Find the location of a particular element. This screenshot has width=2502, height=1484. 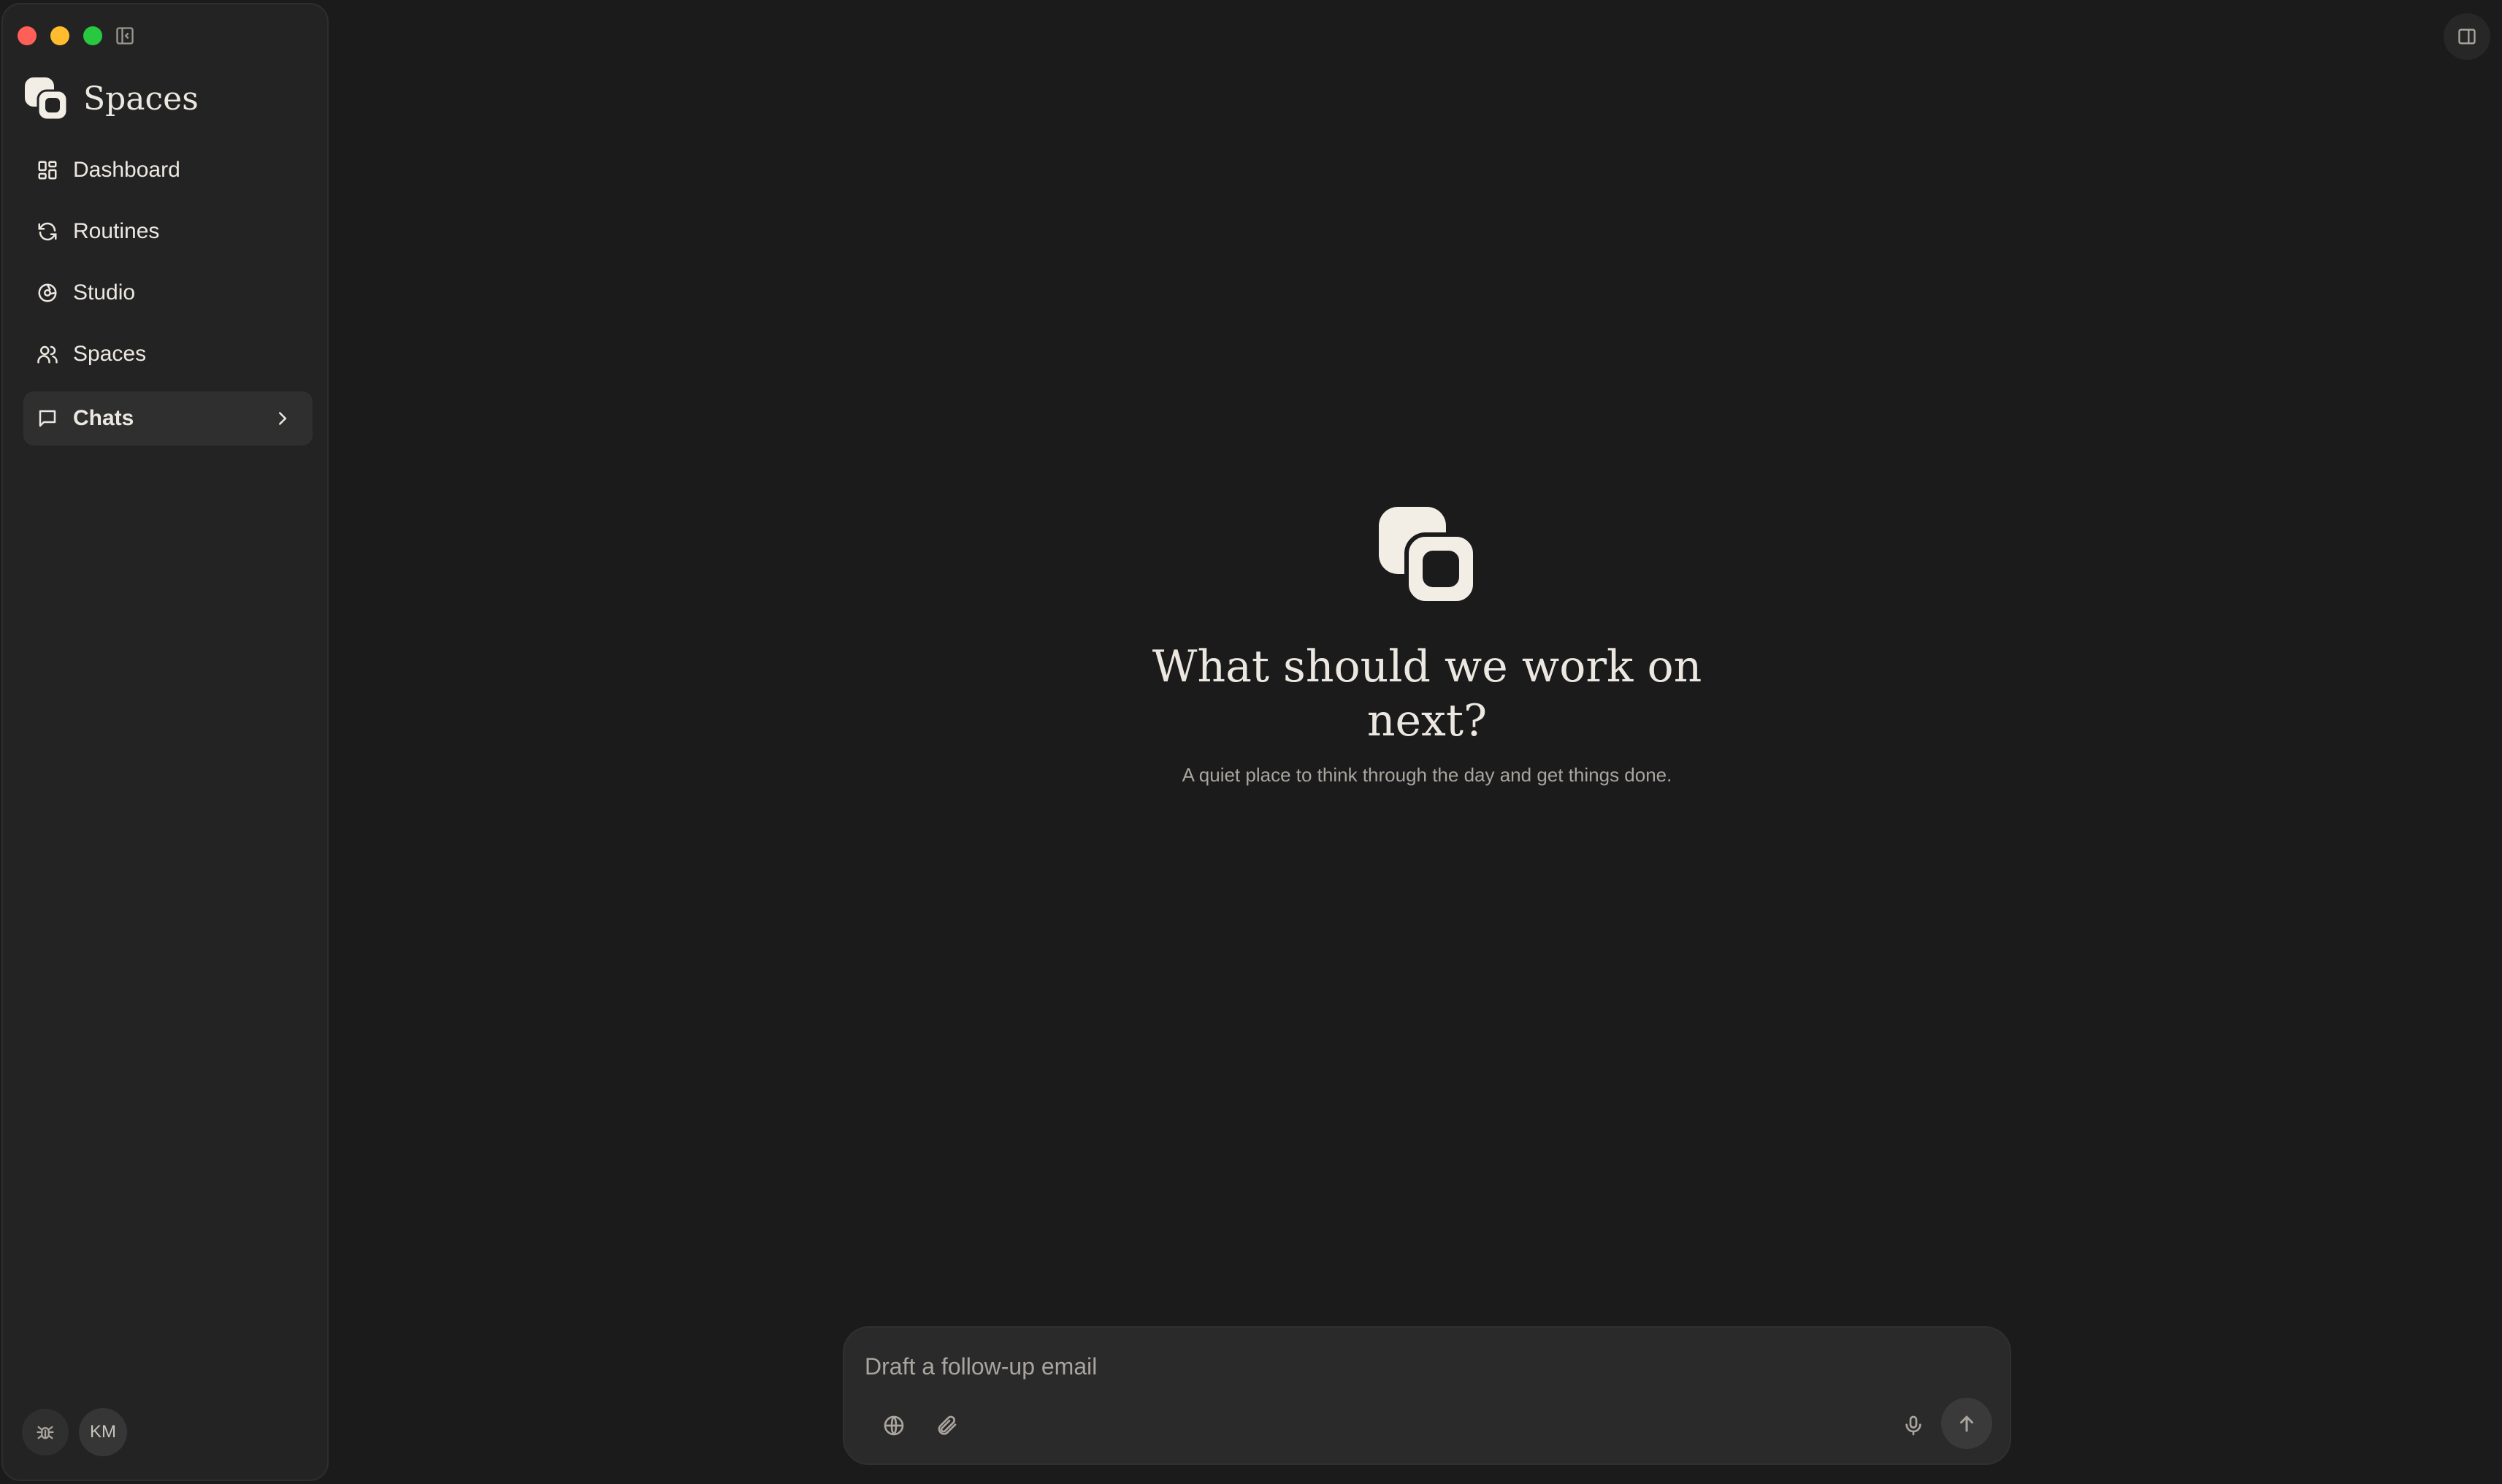

microphone-icon is located at coordinates (1913, 1426).